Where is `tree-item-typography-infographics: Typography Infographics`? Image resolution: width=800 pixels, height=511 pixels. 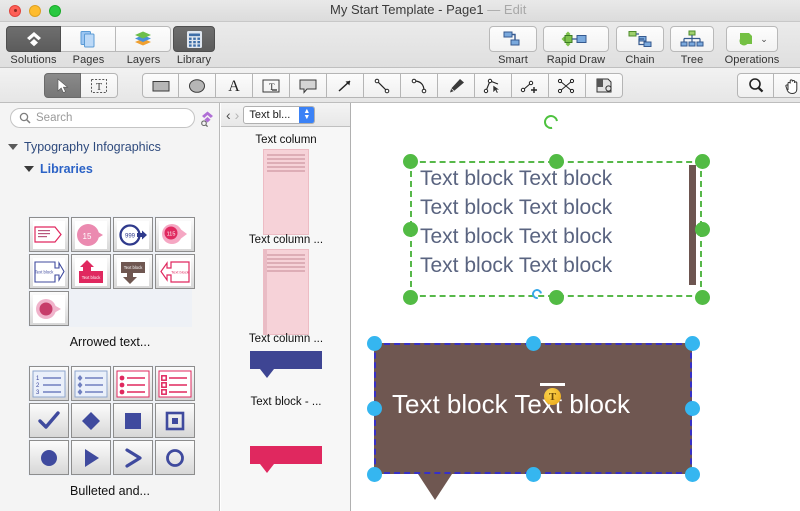 tree-item-typography-infographics: Typography Infographics is located at coordinates (109, 147).